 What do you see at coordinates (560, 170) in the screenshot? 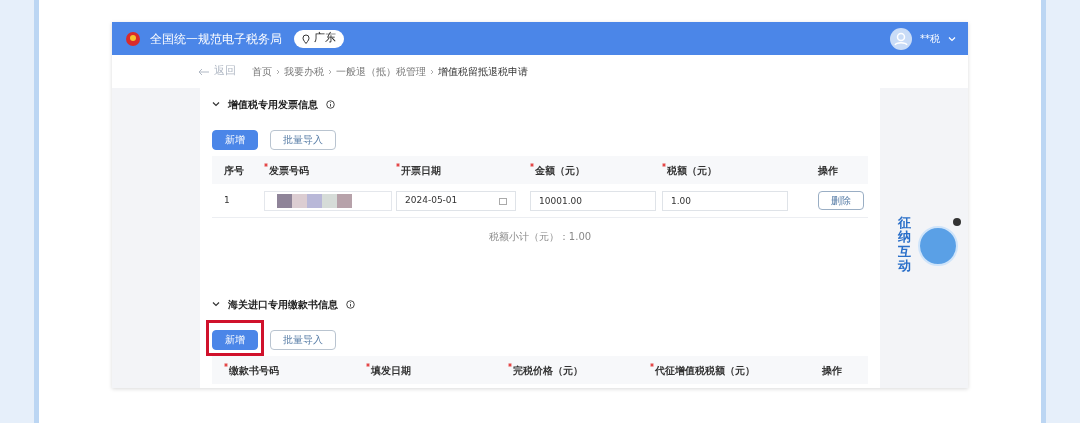
I see `column-header: 金额（元）` at bounding box center [560, 170].